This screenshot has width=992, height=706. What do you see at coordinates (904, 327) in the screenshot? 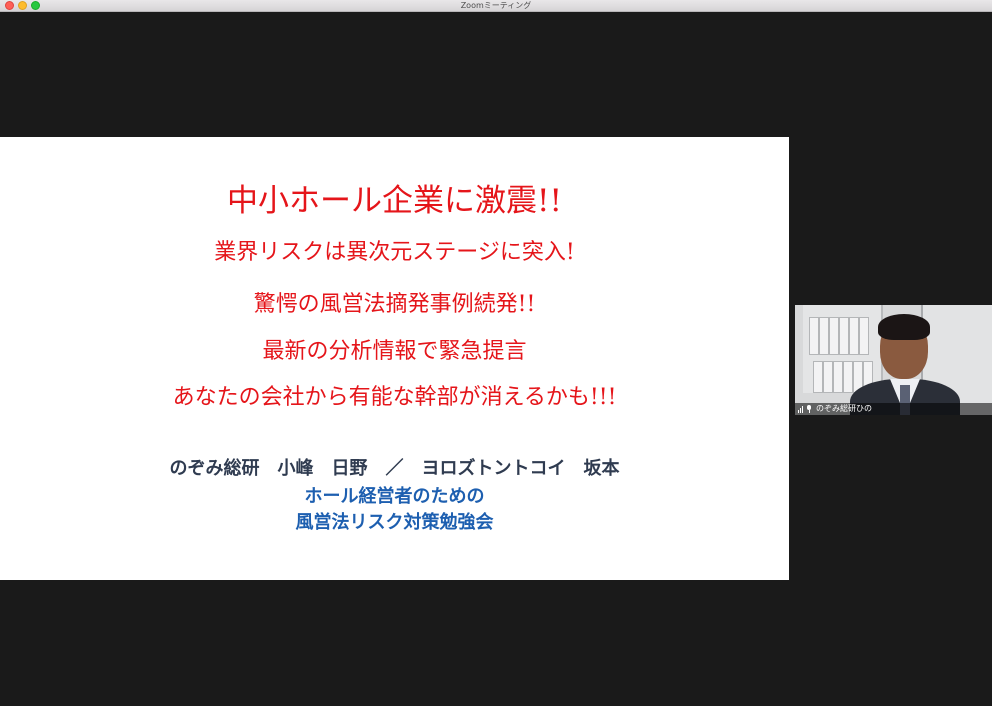
I see `participant-hair` at bounding box center [904, 327].